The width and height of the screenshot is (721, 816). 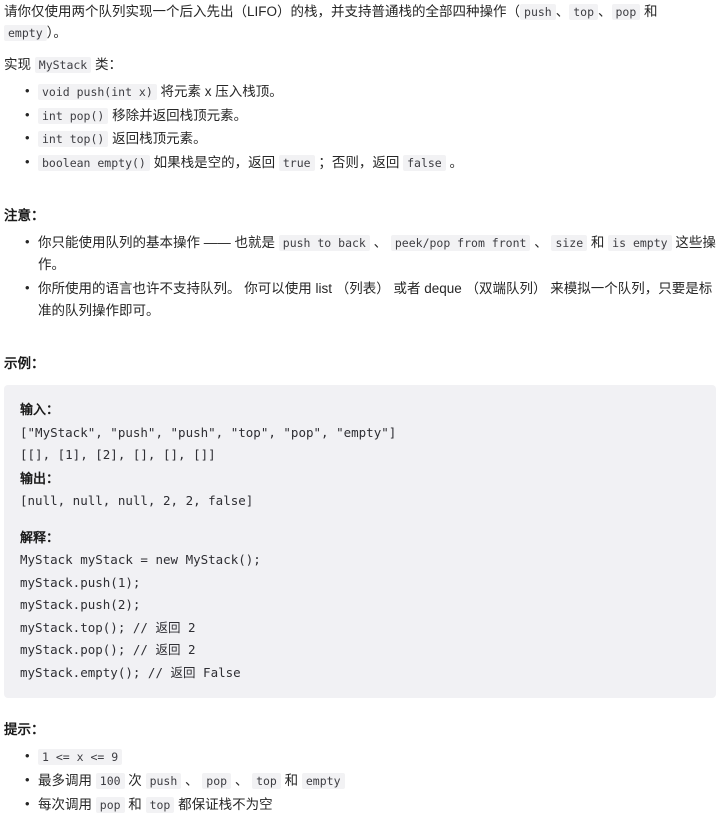 I want to click on note-1-sep-1: 、, so click(x=380, y=243).